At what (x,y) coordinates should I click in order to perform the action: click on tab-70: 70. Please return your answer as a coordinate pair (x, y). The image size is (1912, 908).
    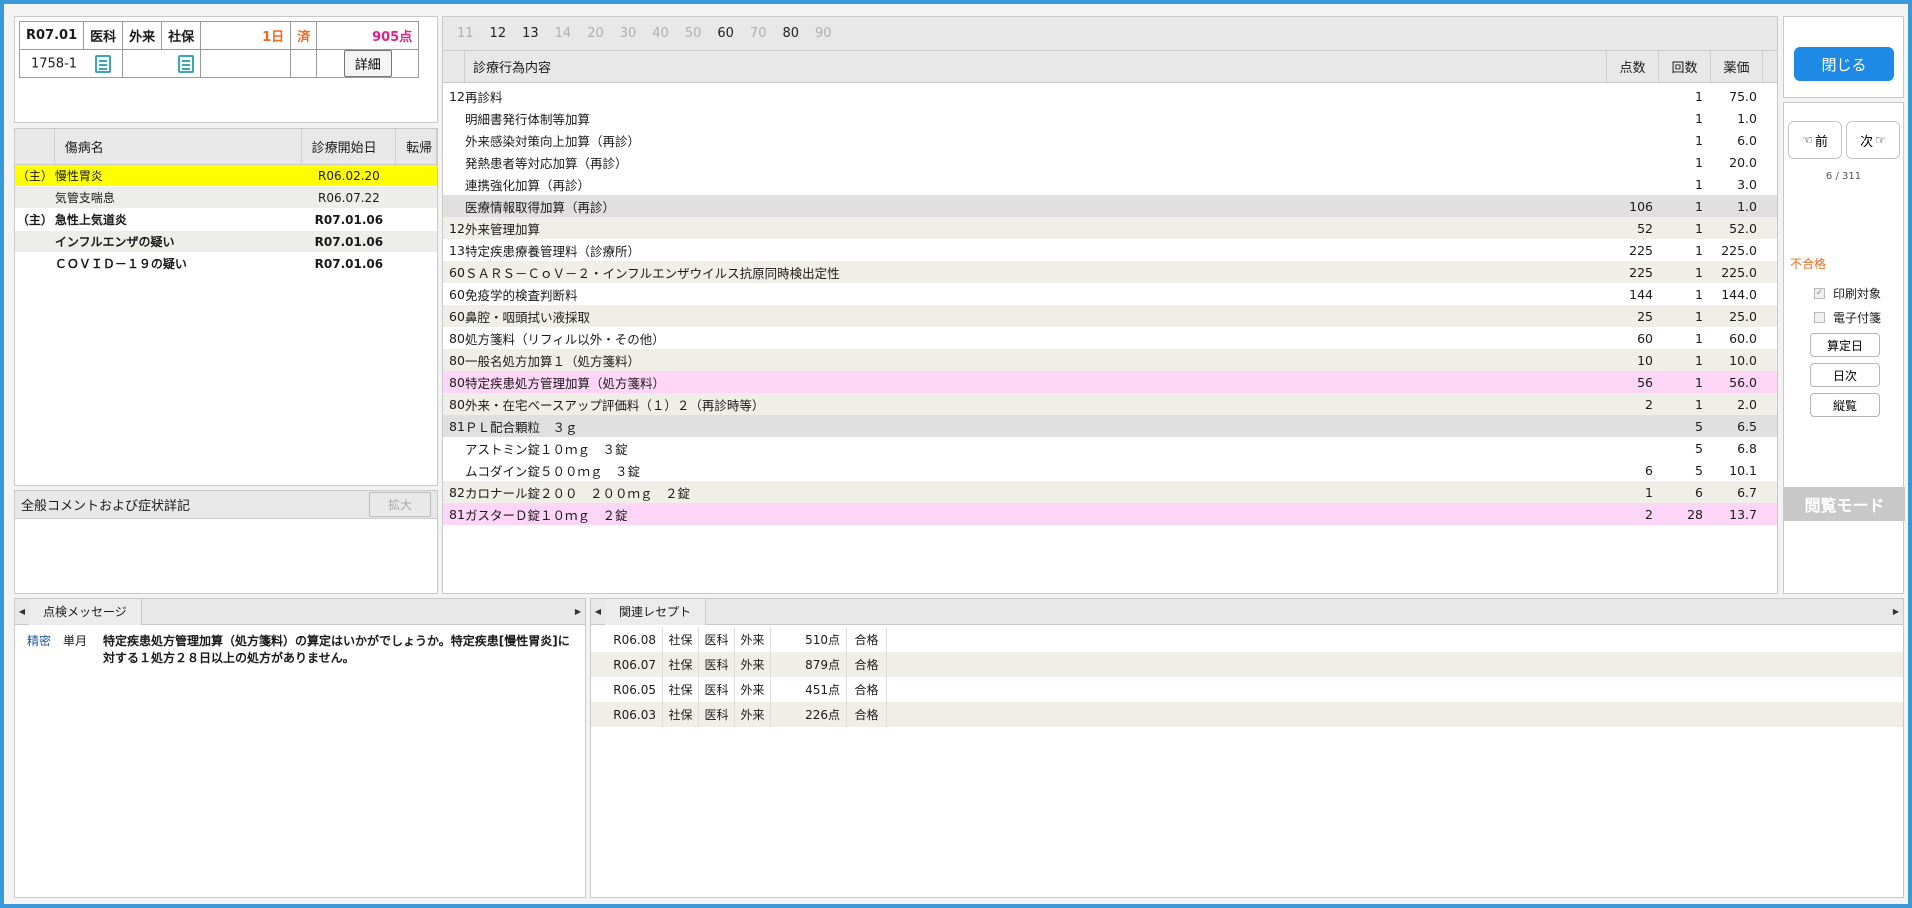
    Looking at the image, I should click on (758, 33).